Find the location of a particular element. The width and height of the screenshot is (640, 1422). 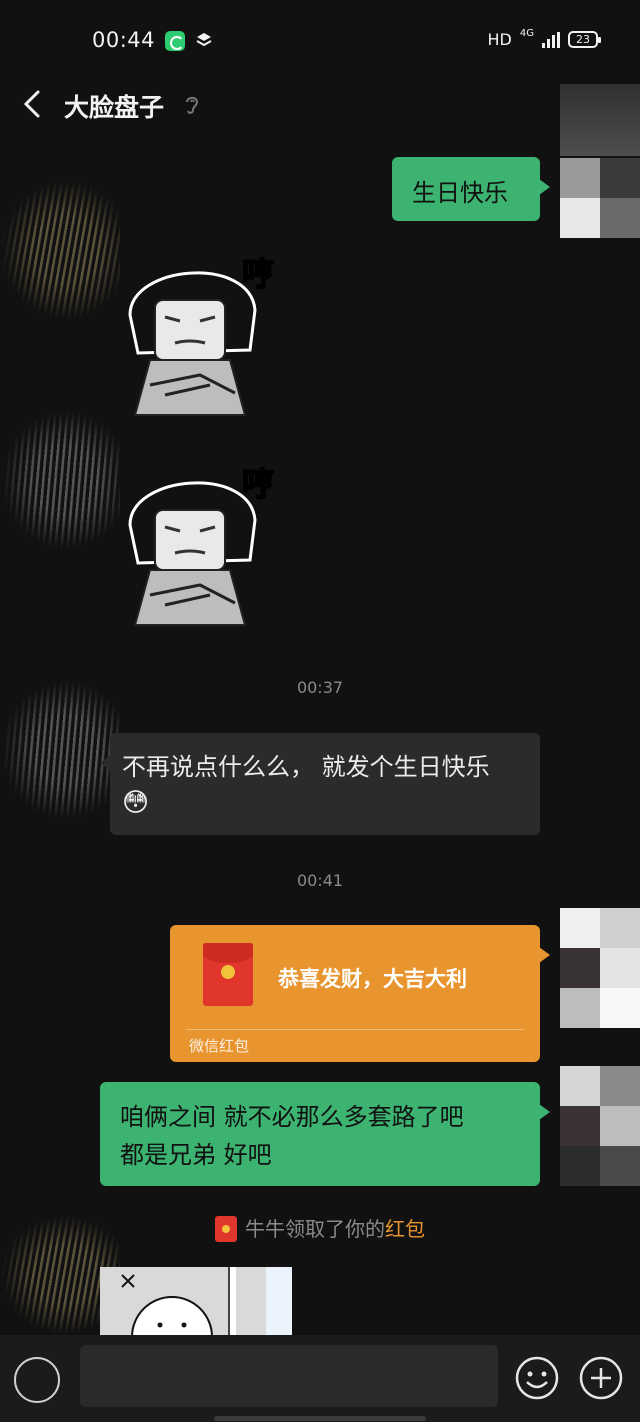

message-text: 不再说点什么么， 就发个生日快乐 is located at coordinates (306, 767).